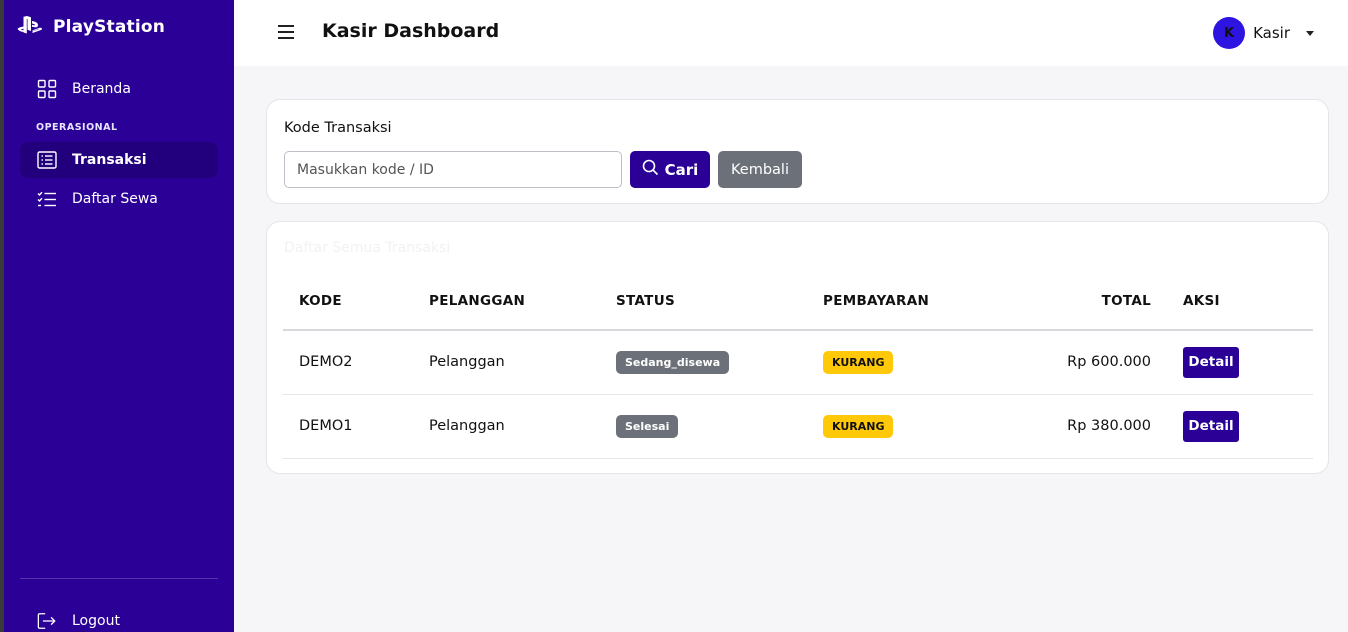 This screenshot has width=1348, height=632. What do you see at coordinates (348, 301) in the screenshot?
I see `column-header-kode: KODE` at bounding box center [348, 301].